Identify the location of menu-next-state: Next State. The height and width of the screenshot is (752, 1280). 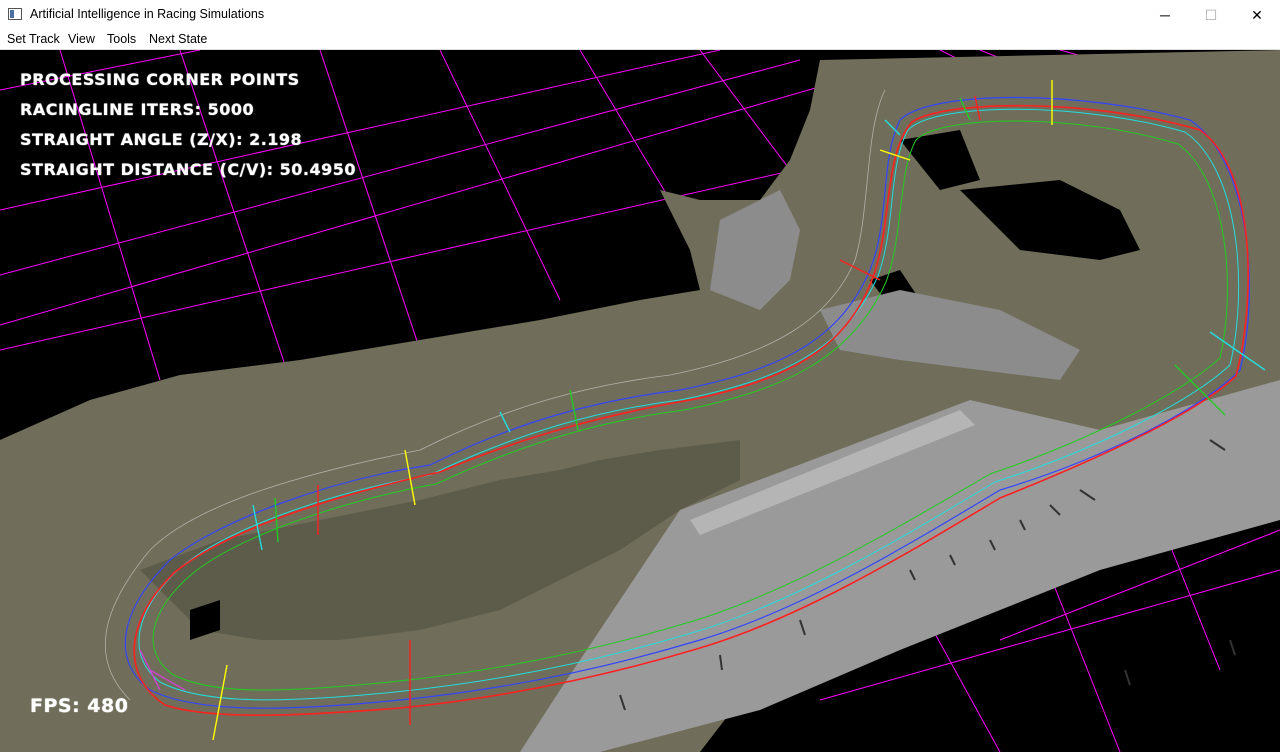
(178, 39).